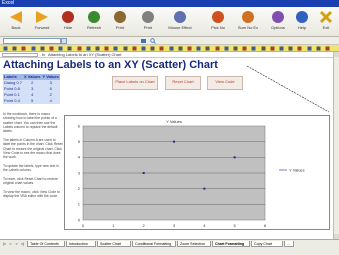  I want to click on pick-no-icon, so click(218, 17).